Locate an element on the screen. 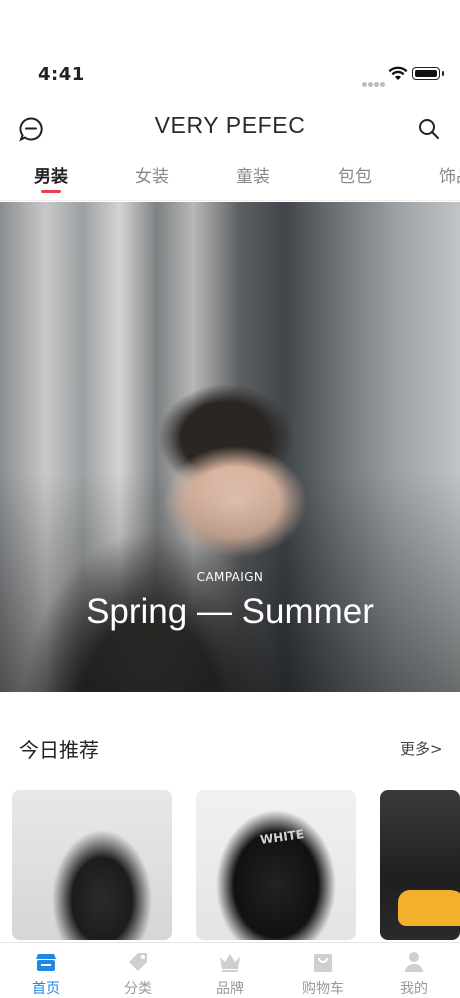  wifi-icon is located at coordinates (398, 73).